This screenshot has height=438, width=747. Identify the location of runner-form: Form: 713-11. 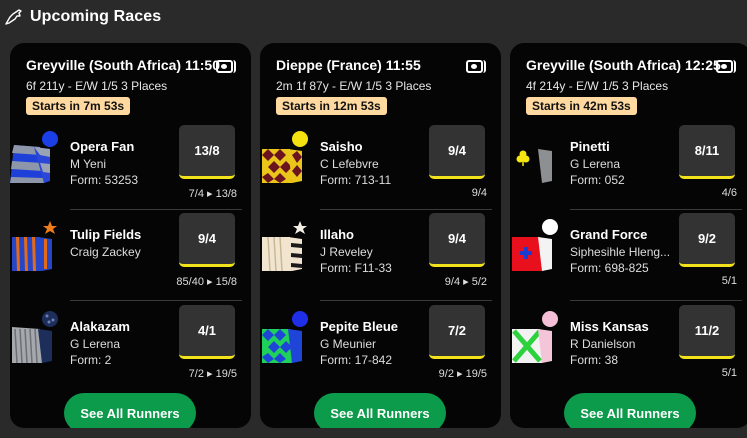
(356, 180).